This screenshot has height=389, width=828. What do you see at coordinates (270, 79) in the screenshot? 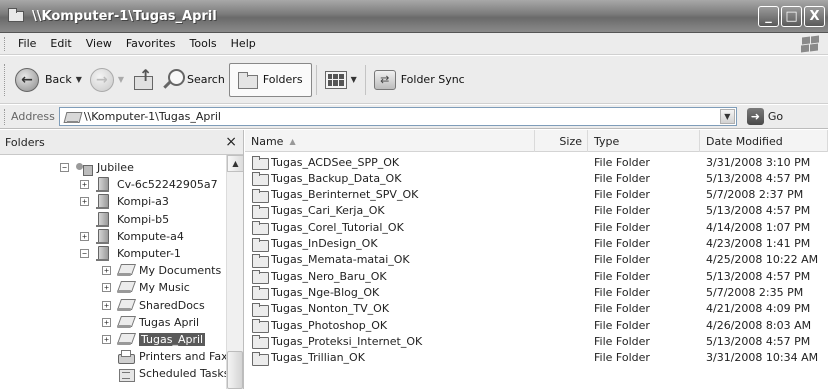
I see `folders-button: Folders` at bounding box center [270, 79].